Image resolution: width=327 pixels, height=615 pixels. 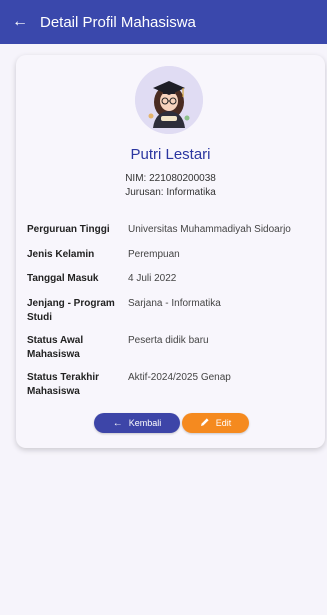 I want to click on edit-button-label: Edit, so click(x=223, y=423).